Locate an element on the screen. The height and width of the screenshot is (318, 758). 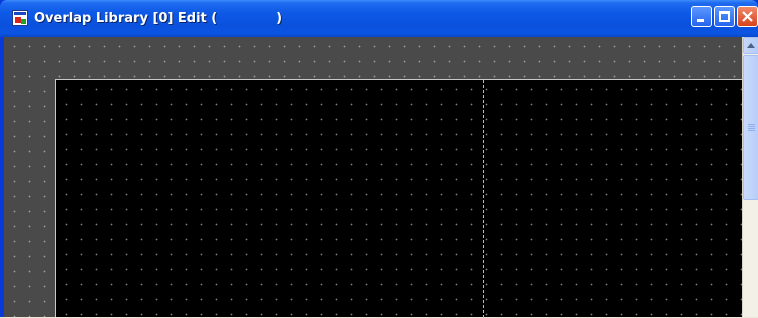
app-icon is located at coordinates (20, 18).